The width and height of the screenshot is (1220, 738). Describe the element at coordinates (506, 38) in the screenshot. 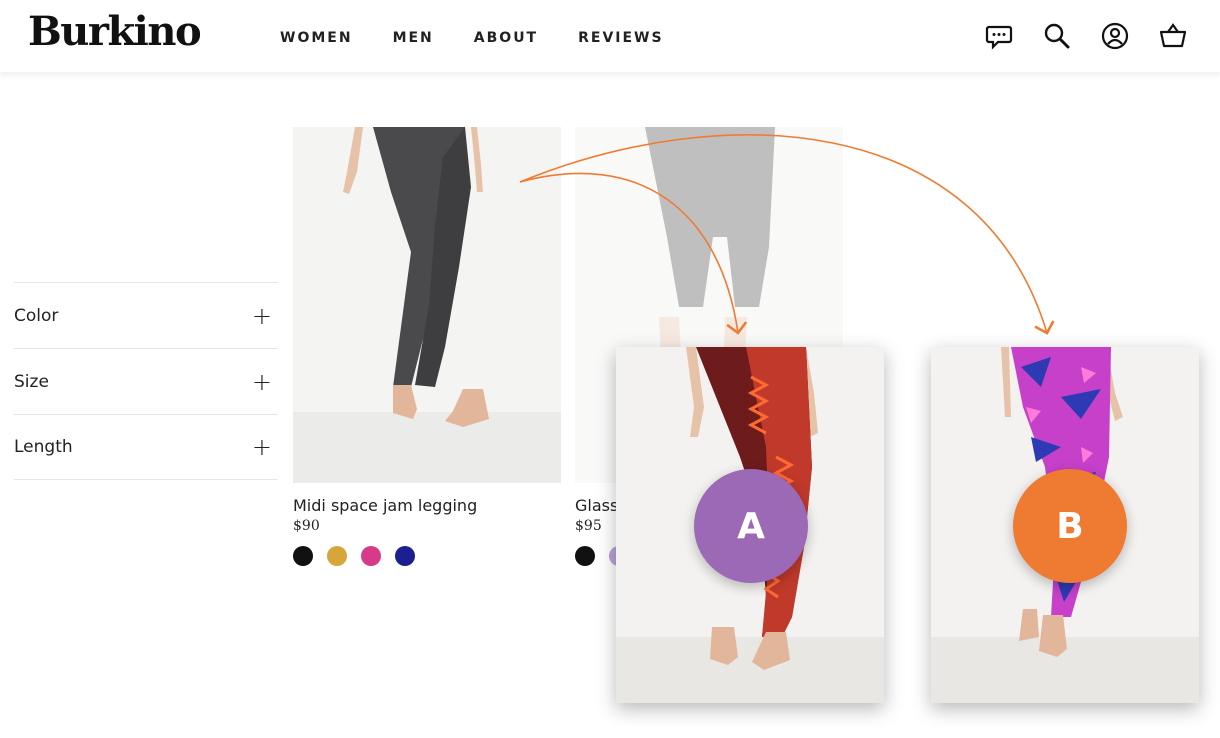

I see `nav-about: ABOUT` at that location.